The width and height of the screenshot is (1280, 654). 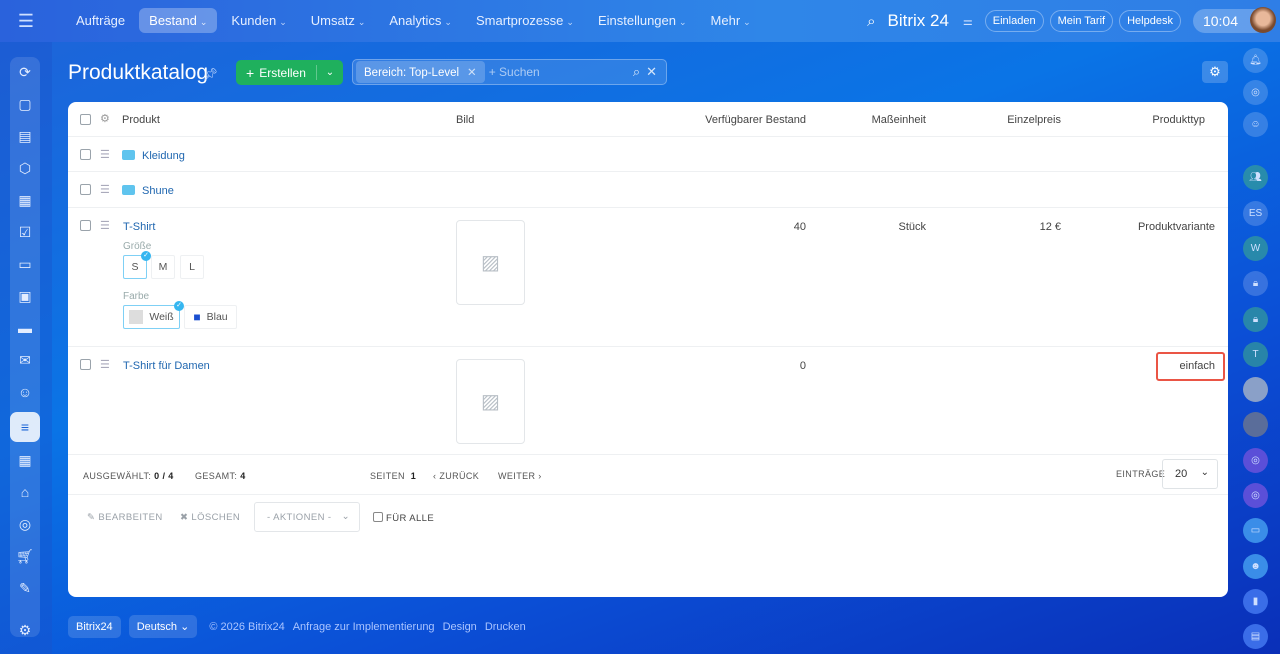 What do you see at coordinates (25, 104) in the screenshot?
I see `chat-icon: ▢` at bounding box center [25, 104].